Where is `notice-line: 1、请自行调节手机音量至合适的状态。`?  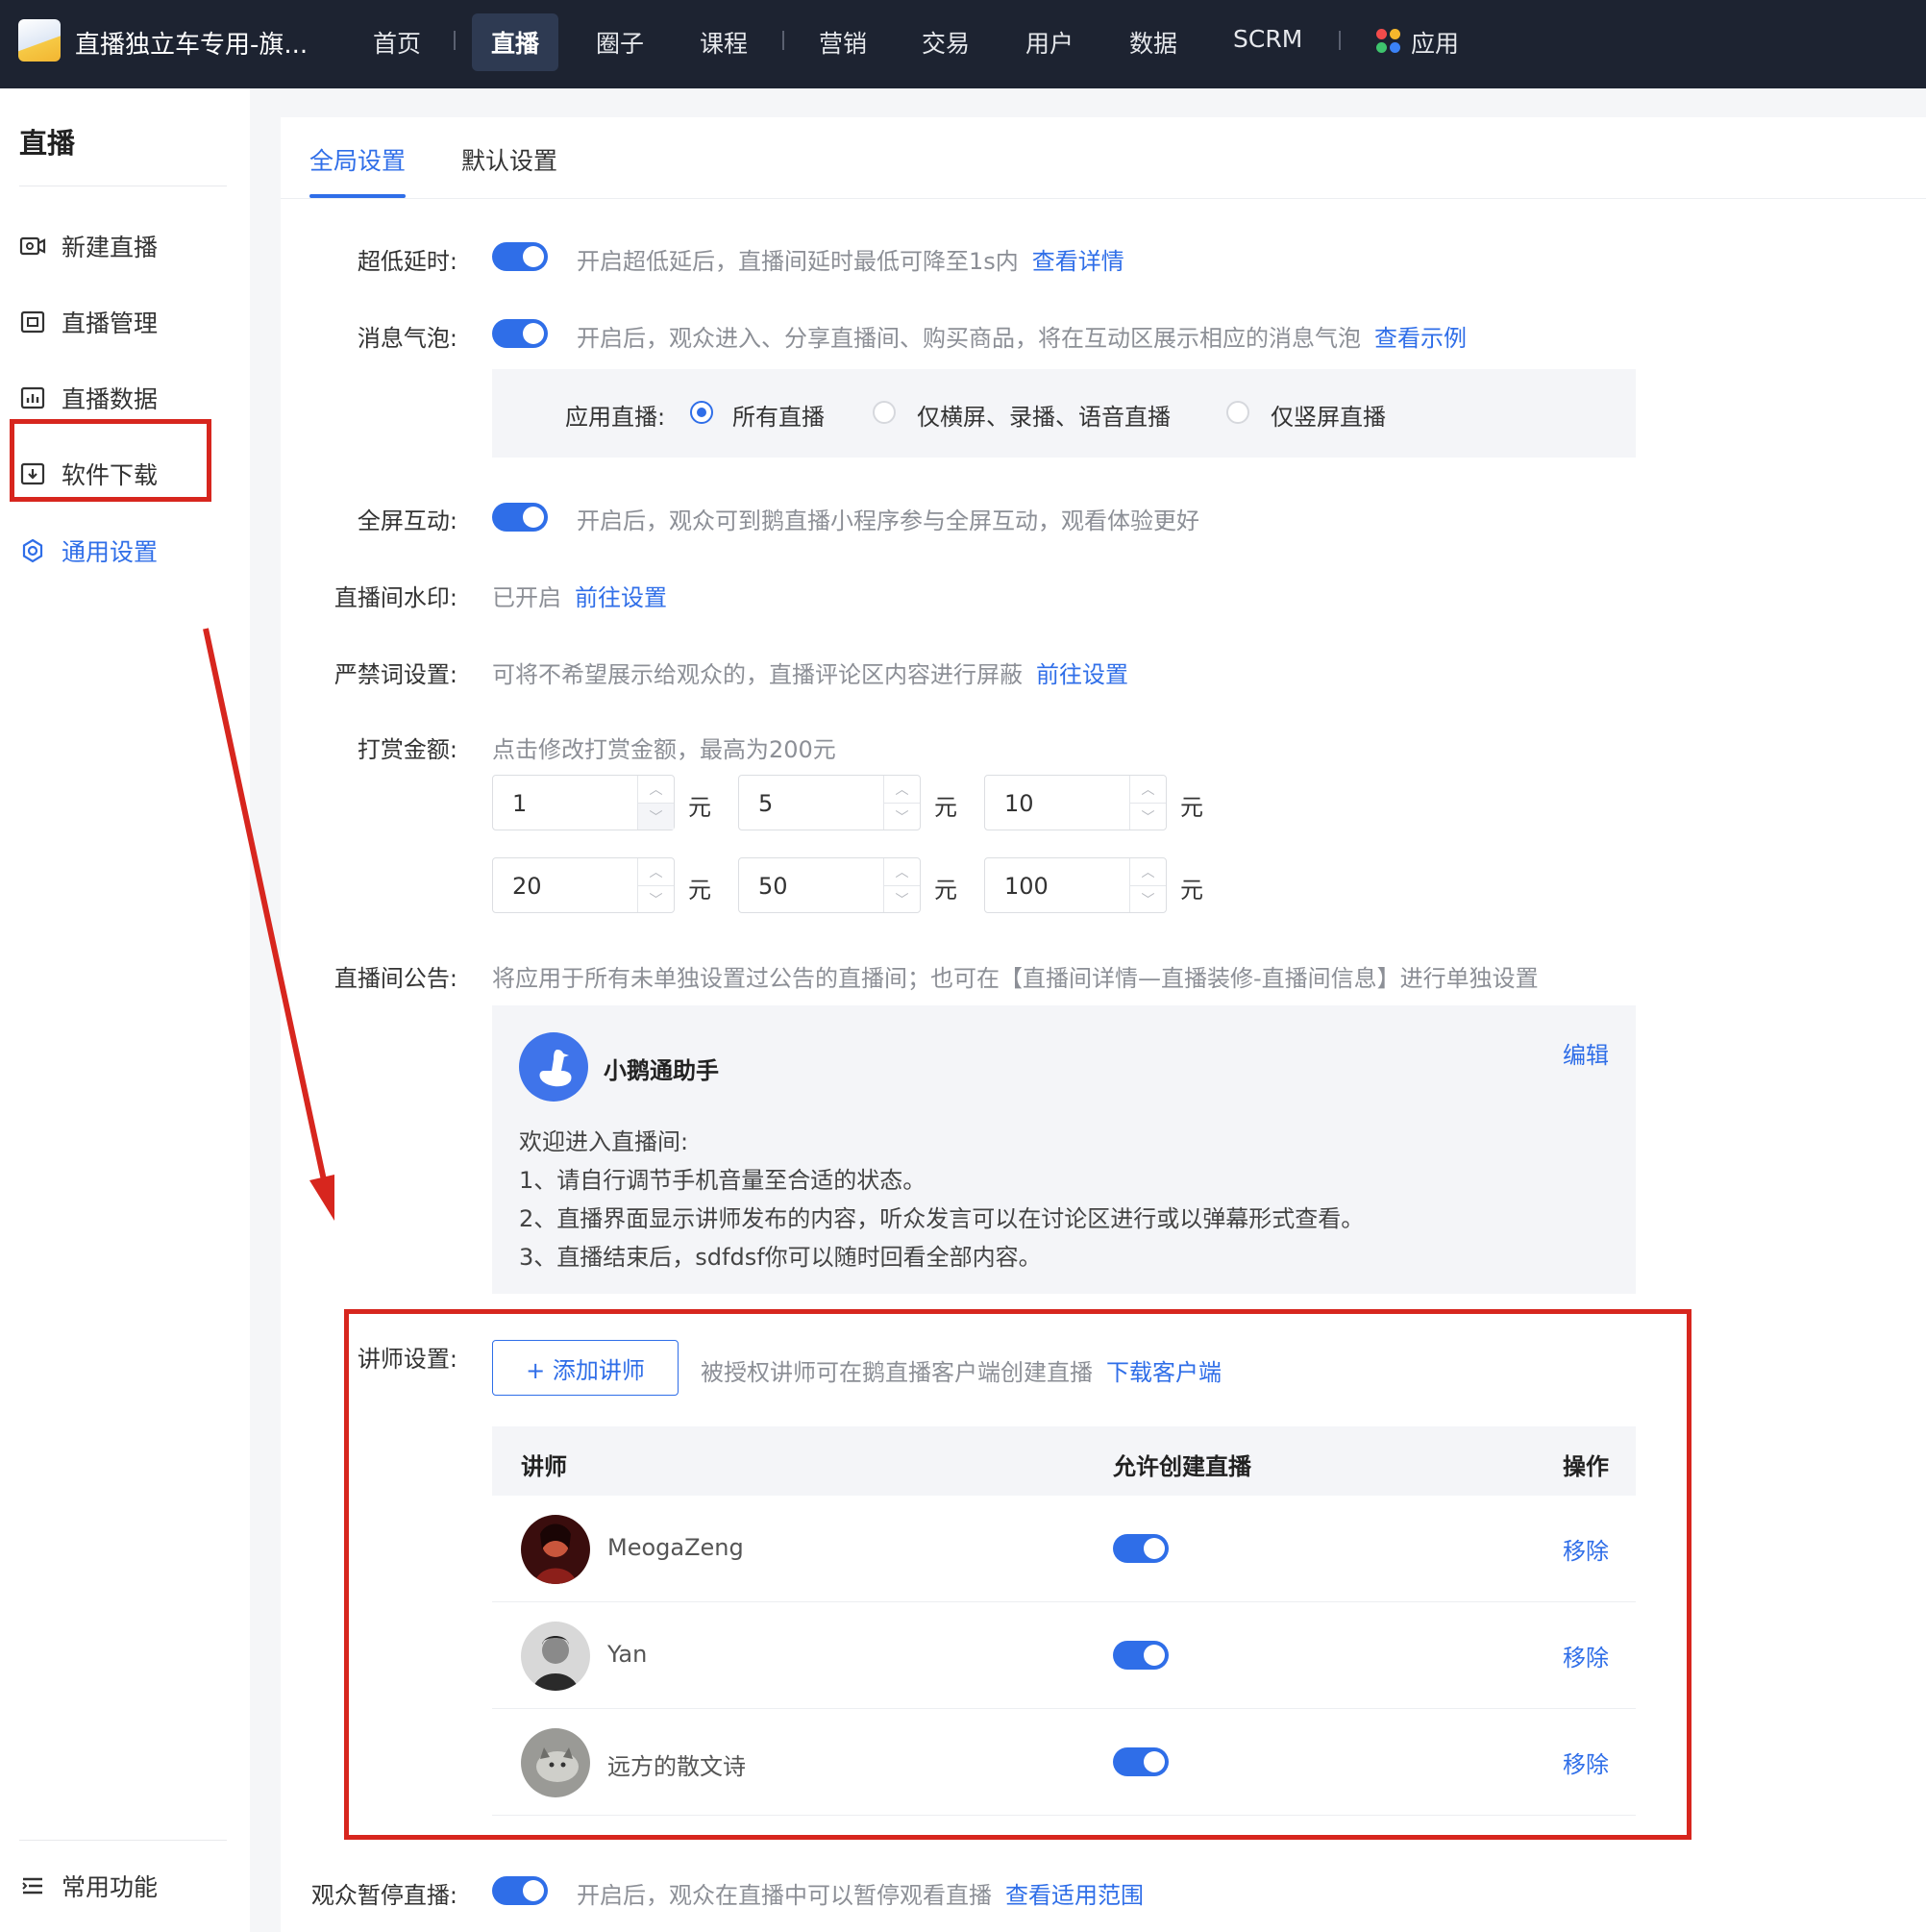
notice-line: 1、请自行调节手机音量至合适的状态。 is located at coordinates (722, 1180).